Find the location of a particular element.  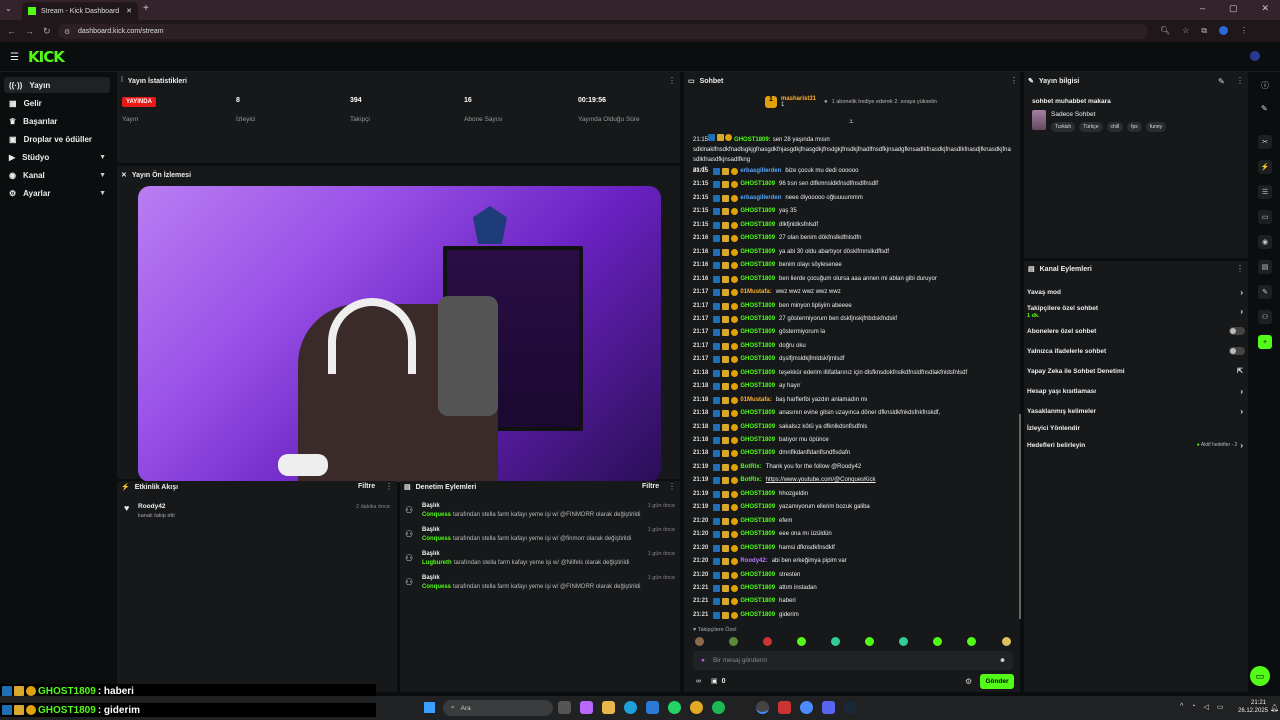

forward-icon: → is located at coordinates (29, 31).